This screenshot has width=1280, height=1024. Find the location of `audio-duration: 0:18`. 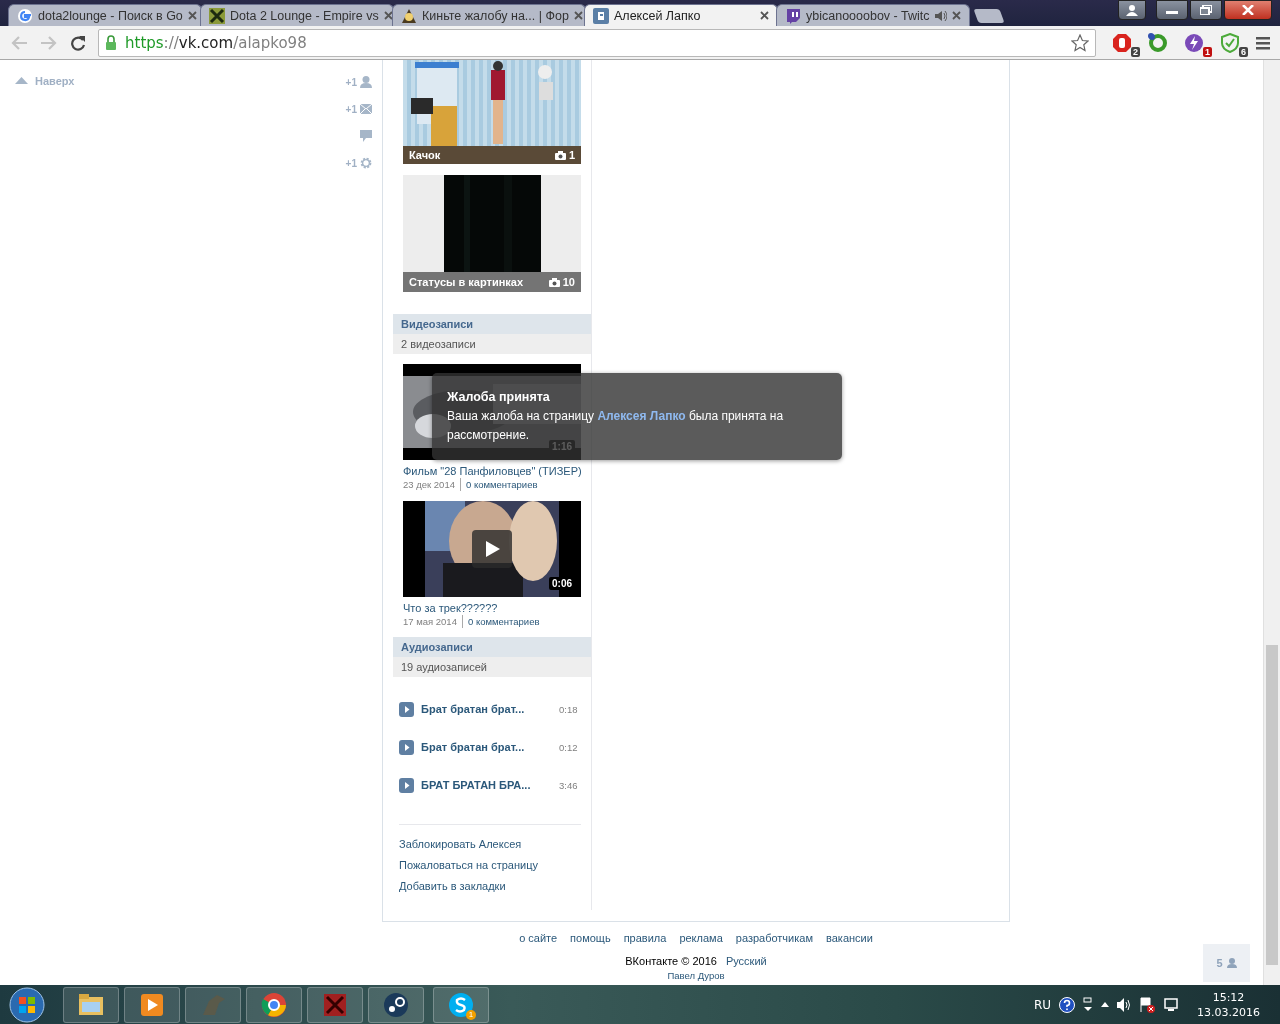

audio-duration: 0:18 is located at coordinates (568, 709).